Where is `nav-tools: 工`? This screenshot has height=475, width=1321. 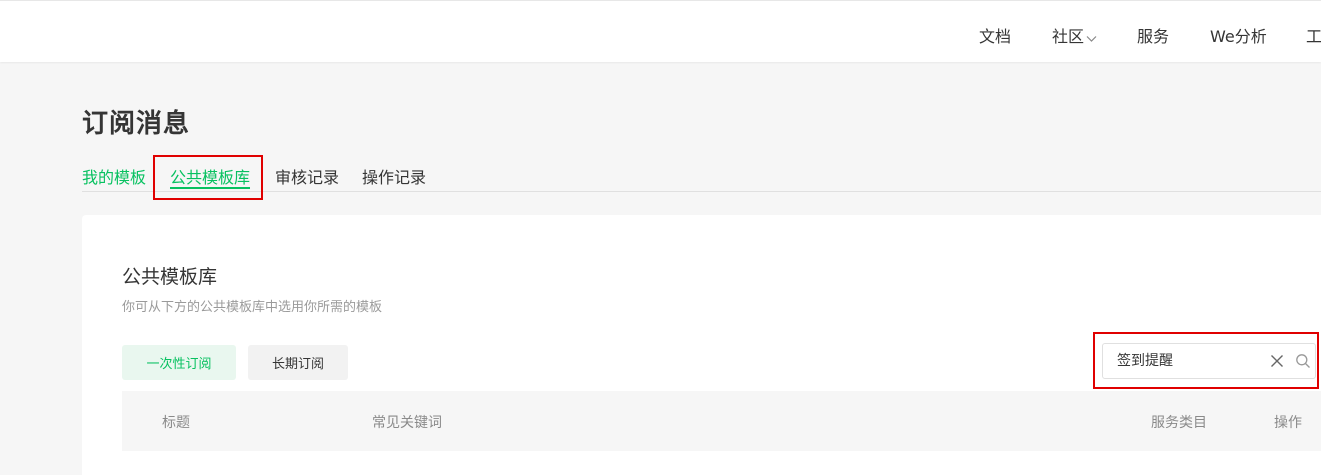
nav-tools: 工 is located at coordinates (1313, 35).